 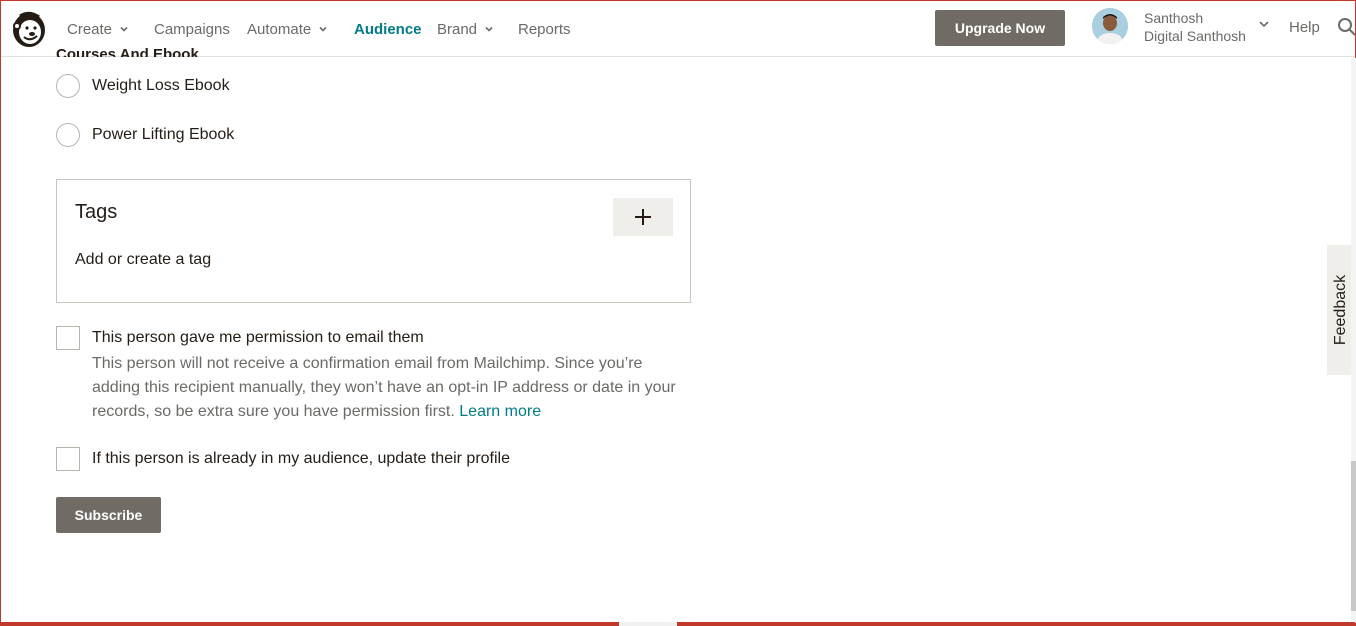 What do you see at coordinates (127, 51) in the screenshot?
I see `group-label: Courses And Ebook` at bounding box center [127, 51].